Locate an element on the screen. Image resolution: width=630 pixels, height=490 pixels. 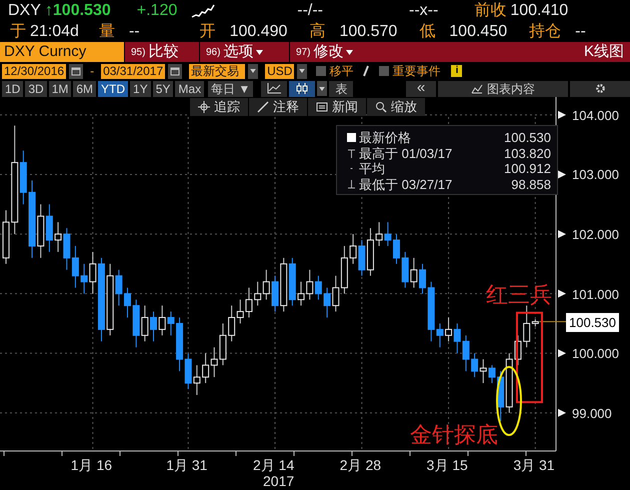
line-chart-button is located at coordinates (274, 88).